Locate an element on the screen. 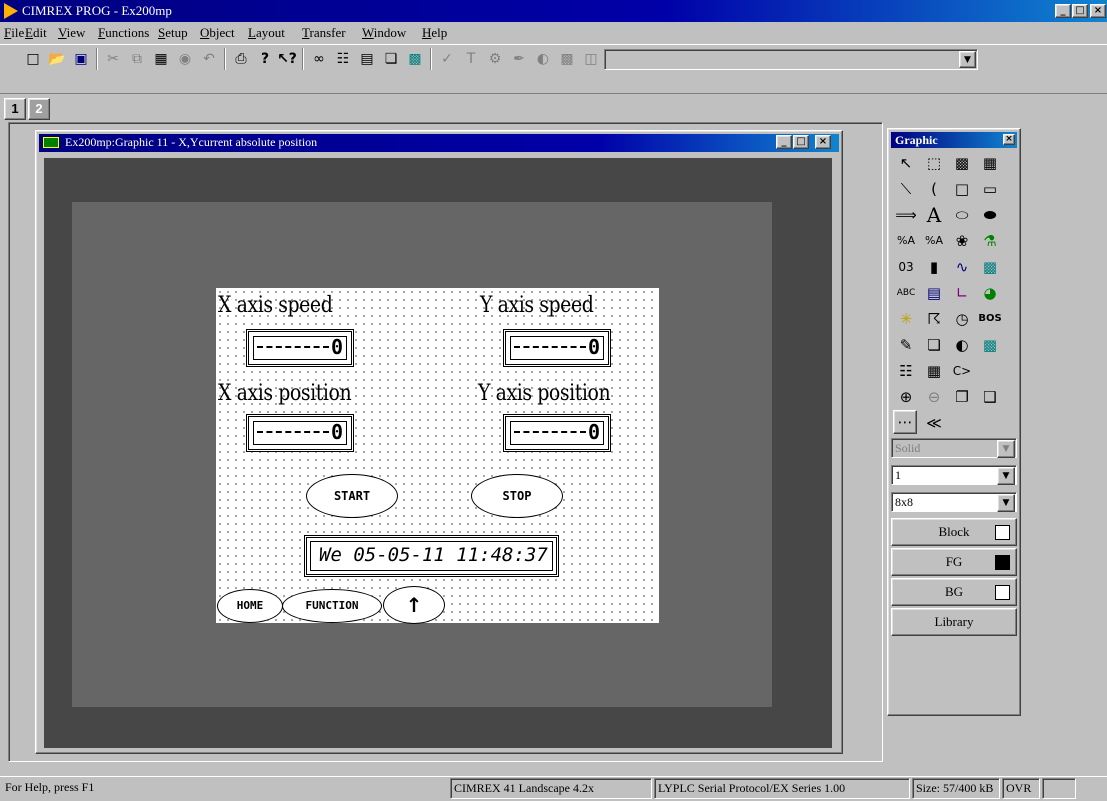 The image size is (1107, 801). find-icon: ◉ is located at coordinates (185, 59).